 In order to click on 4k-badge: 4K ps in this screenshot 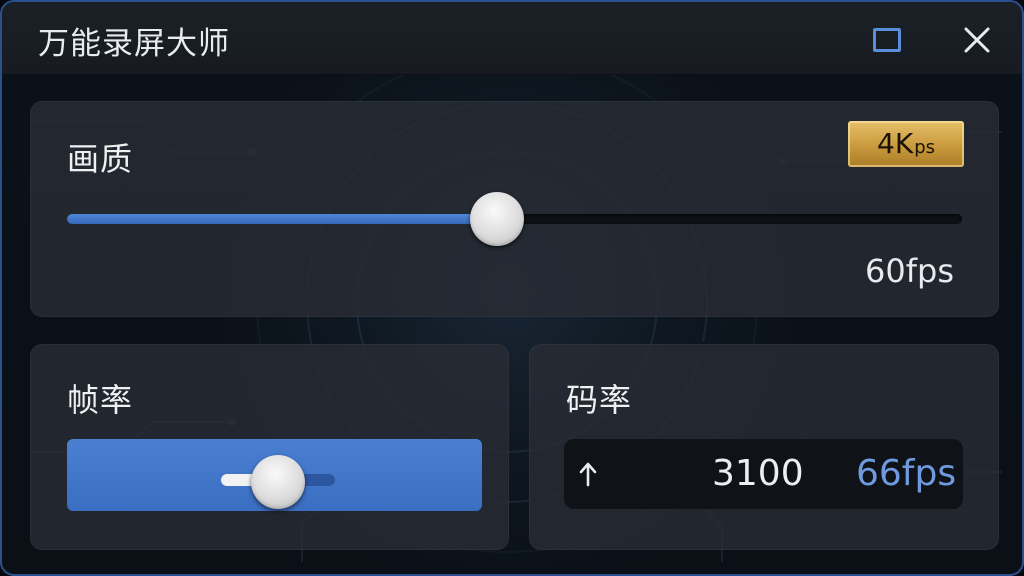, I will do `click(906, 144)`.